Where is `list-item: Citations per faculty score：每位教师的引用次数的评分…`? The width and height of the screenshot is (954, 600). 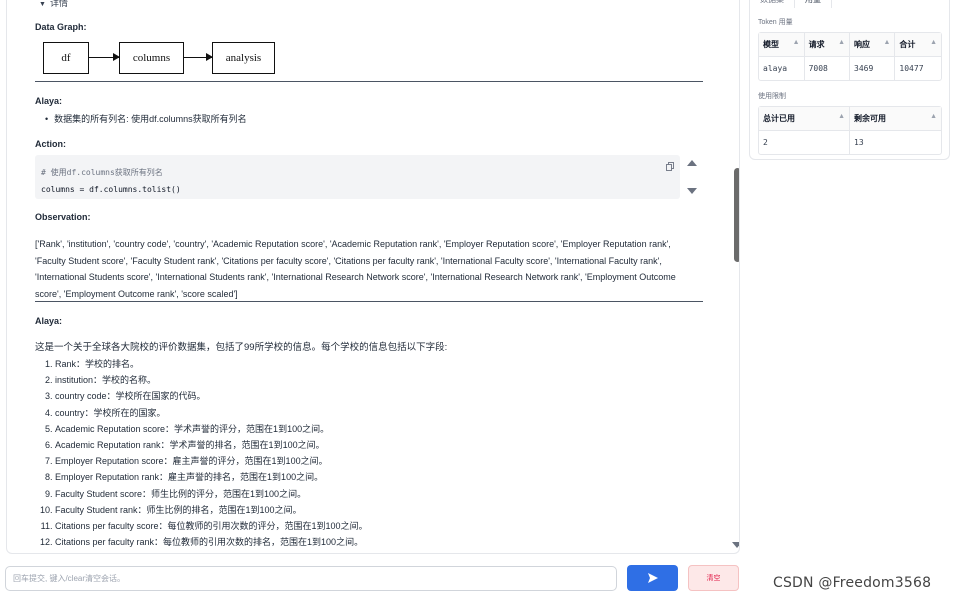
list-item: Citations per faculty score：每位教师的引用次数的评分… is located at coordinates (379, 526).